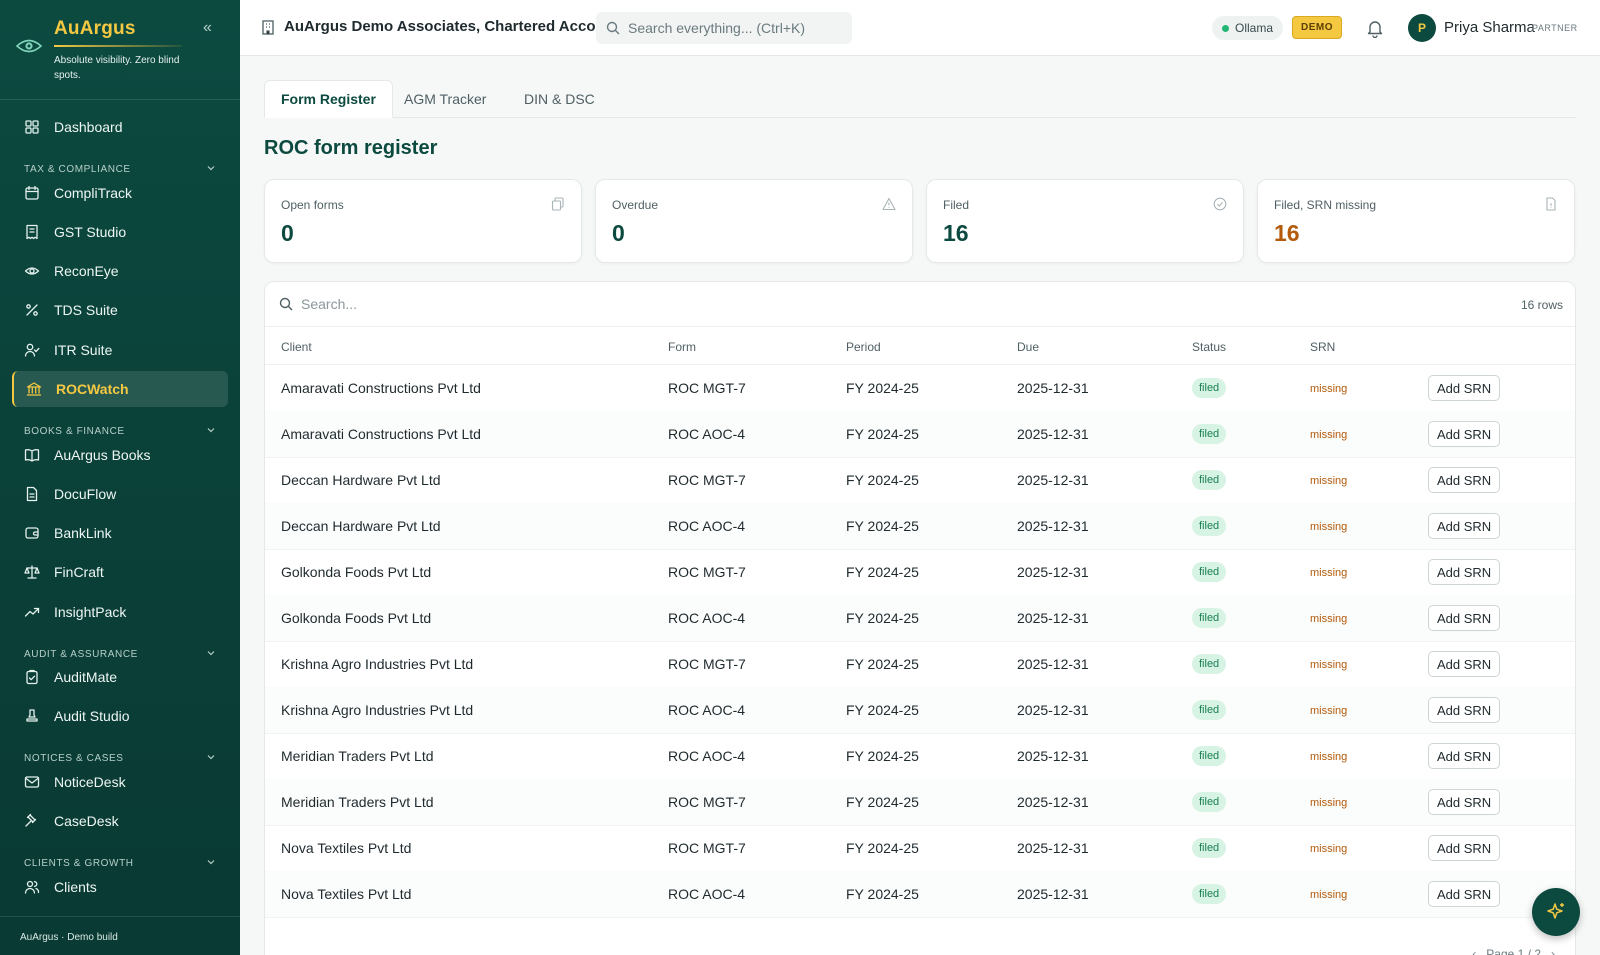 This screenshot has width=1600, height=955. What do you see at coordinates (559, 99) in the screenshot?
I see `tab-din-dsc: DIN & DSC` at bounding box center [559, 99].